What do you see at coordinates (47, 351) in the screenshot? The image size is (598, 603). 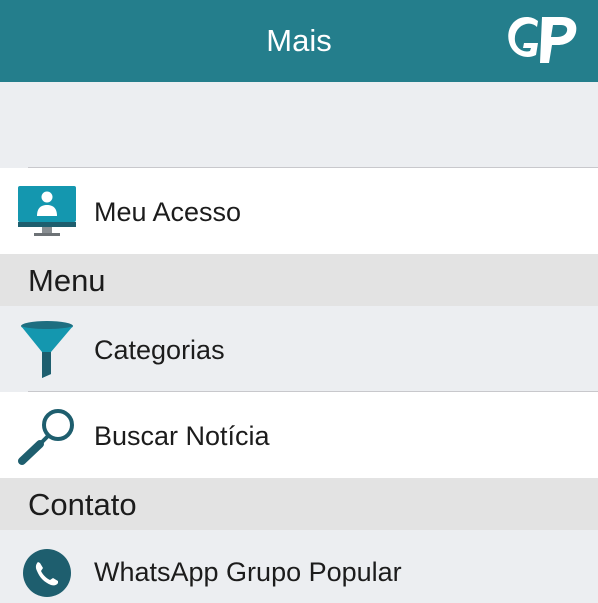 I see `funnel-icon` at bounding box center [47, 351].